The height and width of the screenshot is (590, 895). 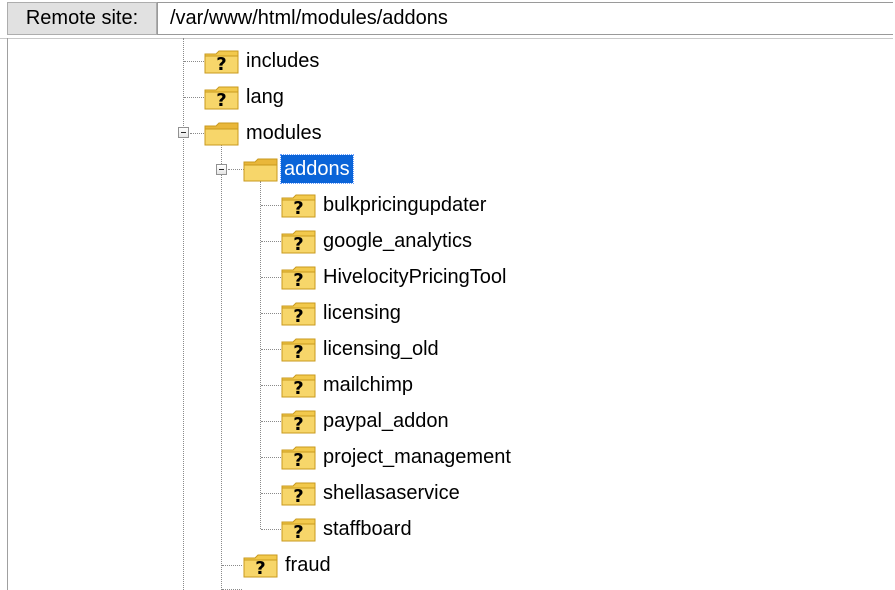 What do you see at coordinates (405, 205) in the screenshot?
I see `tree-item-label: bulkpricingupdater` at bounding box center [405, 205].